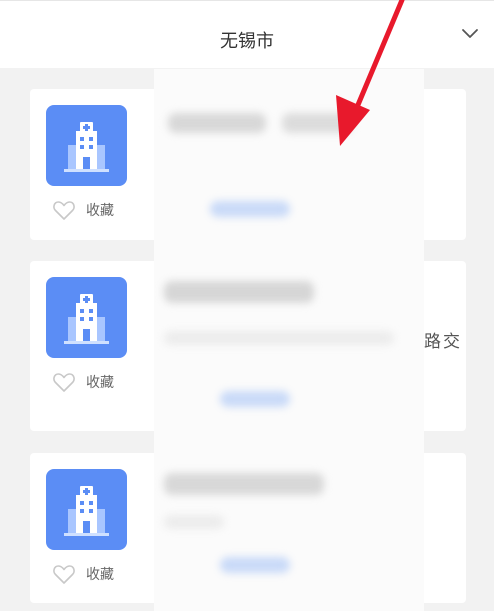  I want to click on address-fragment: 路交, so click(443, 342).